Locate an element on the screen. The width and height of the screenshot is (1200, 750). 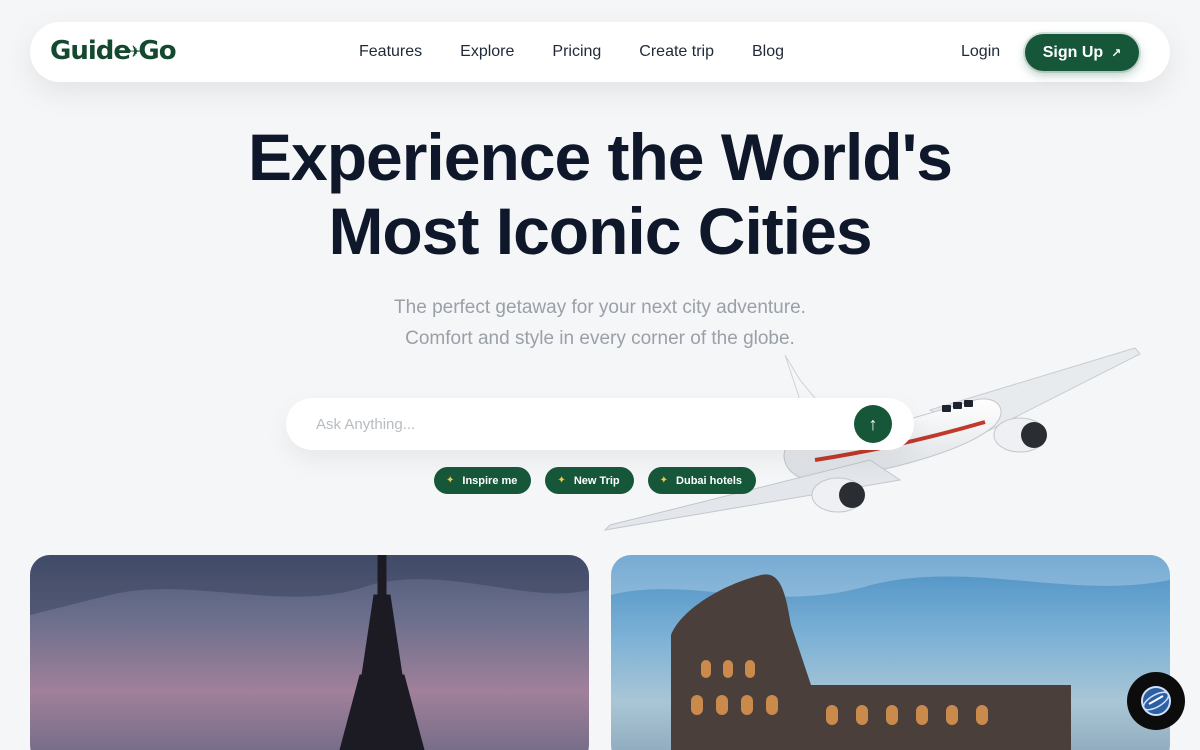
send-button: ↑ is located at coordinates (873, 424).